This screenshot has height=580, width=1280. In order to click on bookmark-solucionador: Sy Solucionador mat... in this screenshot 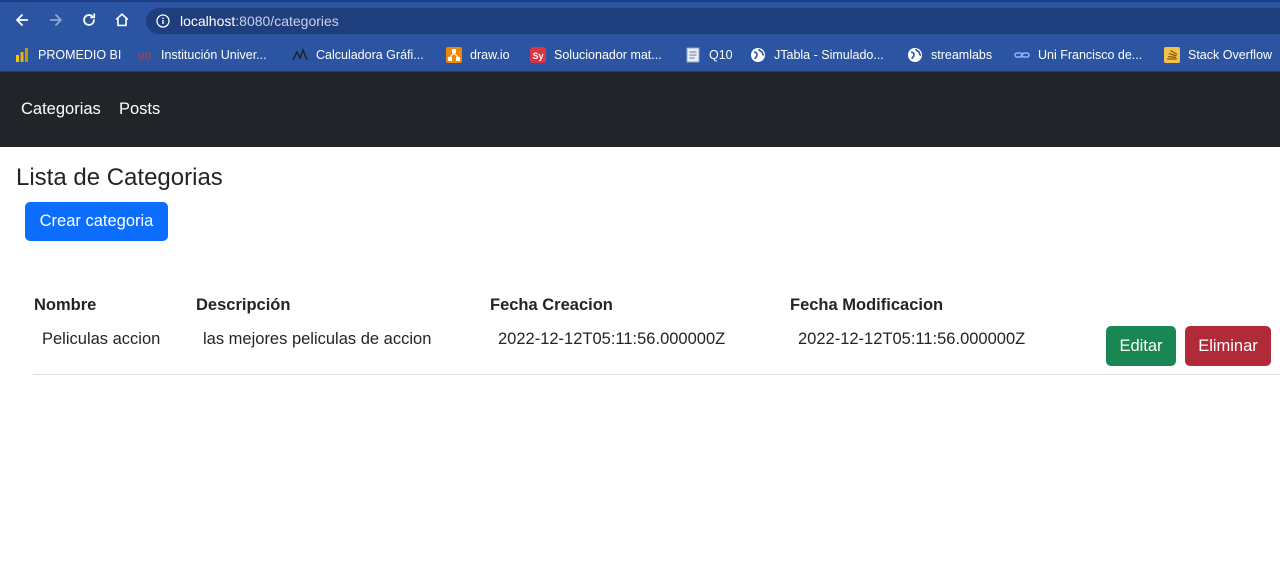, I will do `click(596, 55)`.